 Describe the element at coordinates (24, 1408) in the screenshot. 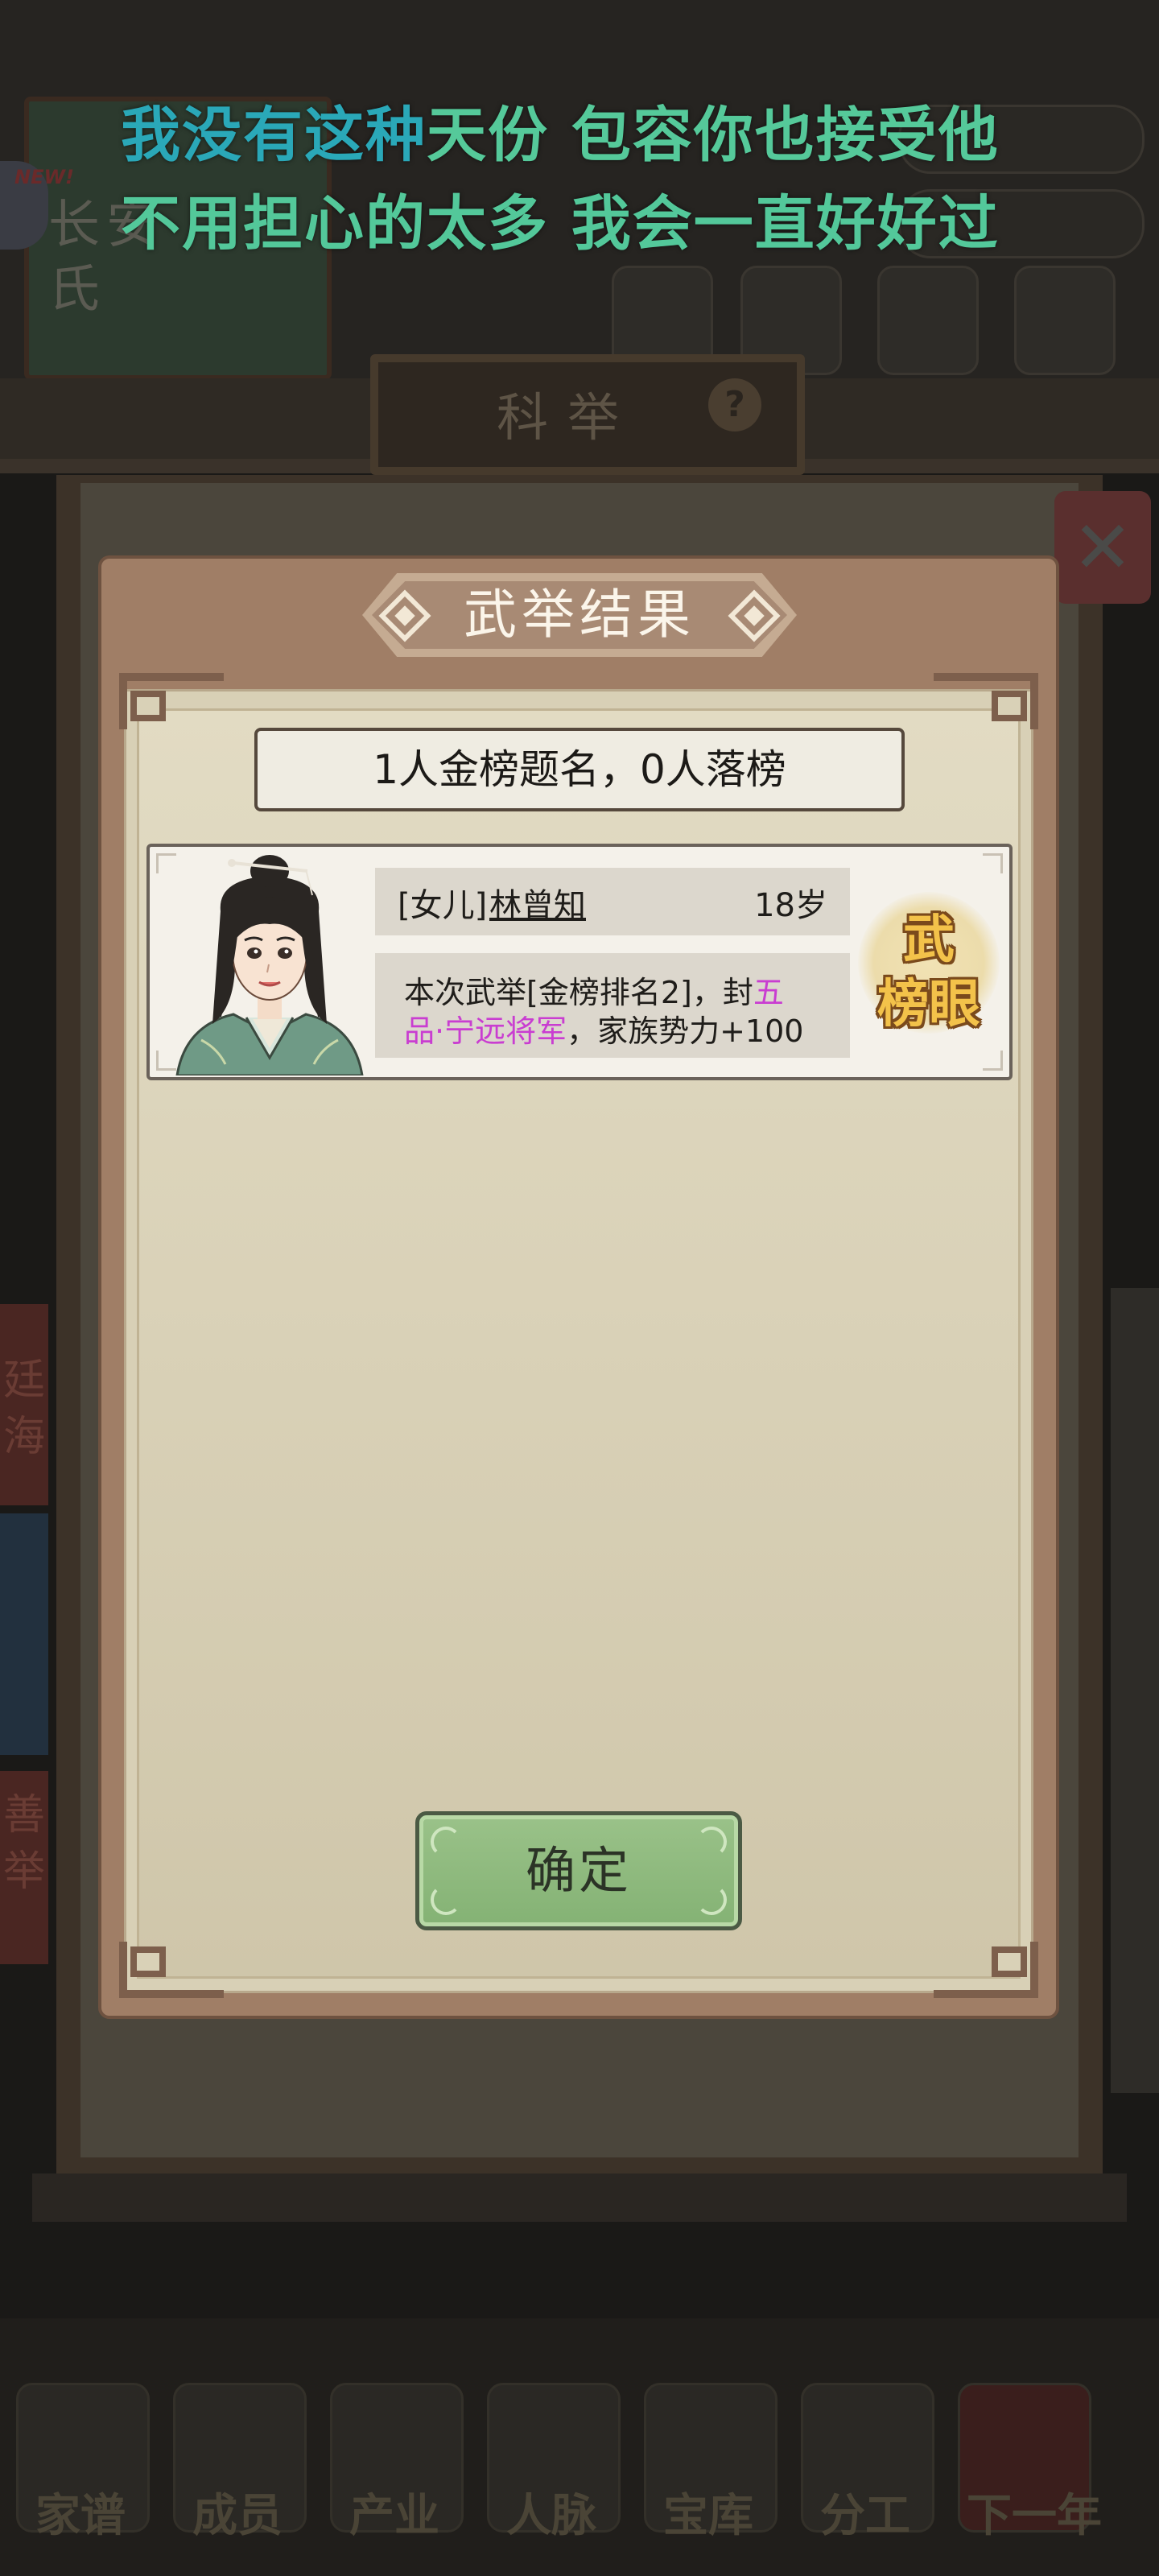

I see `side-tab-left-1-label: 廷海` at that location.